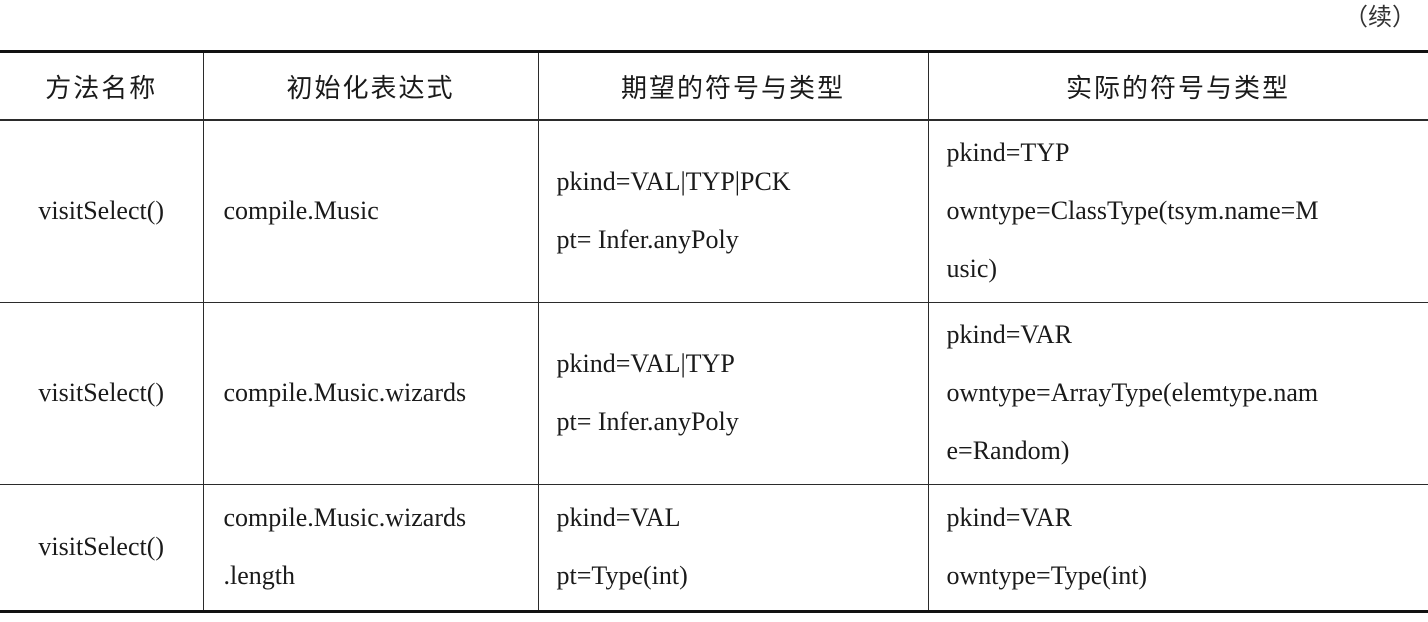 This screenshot has width=1428, height=622. I want to click on header-init-expression: 初始化表达式, so click(370, 85).